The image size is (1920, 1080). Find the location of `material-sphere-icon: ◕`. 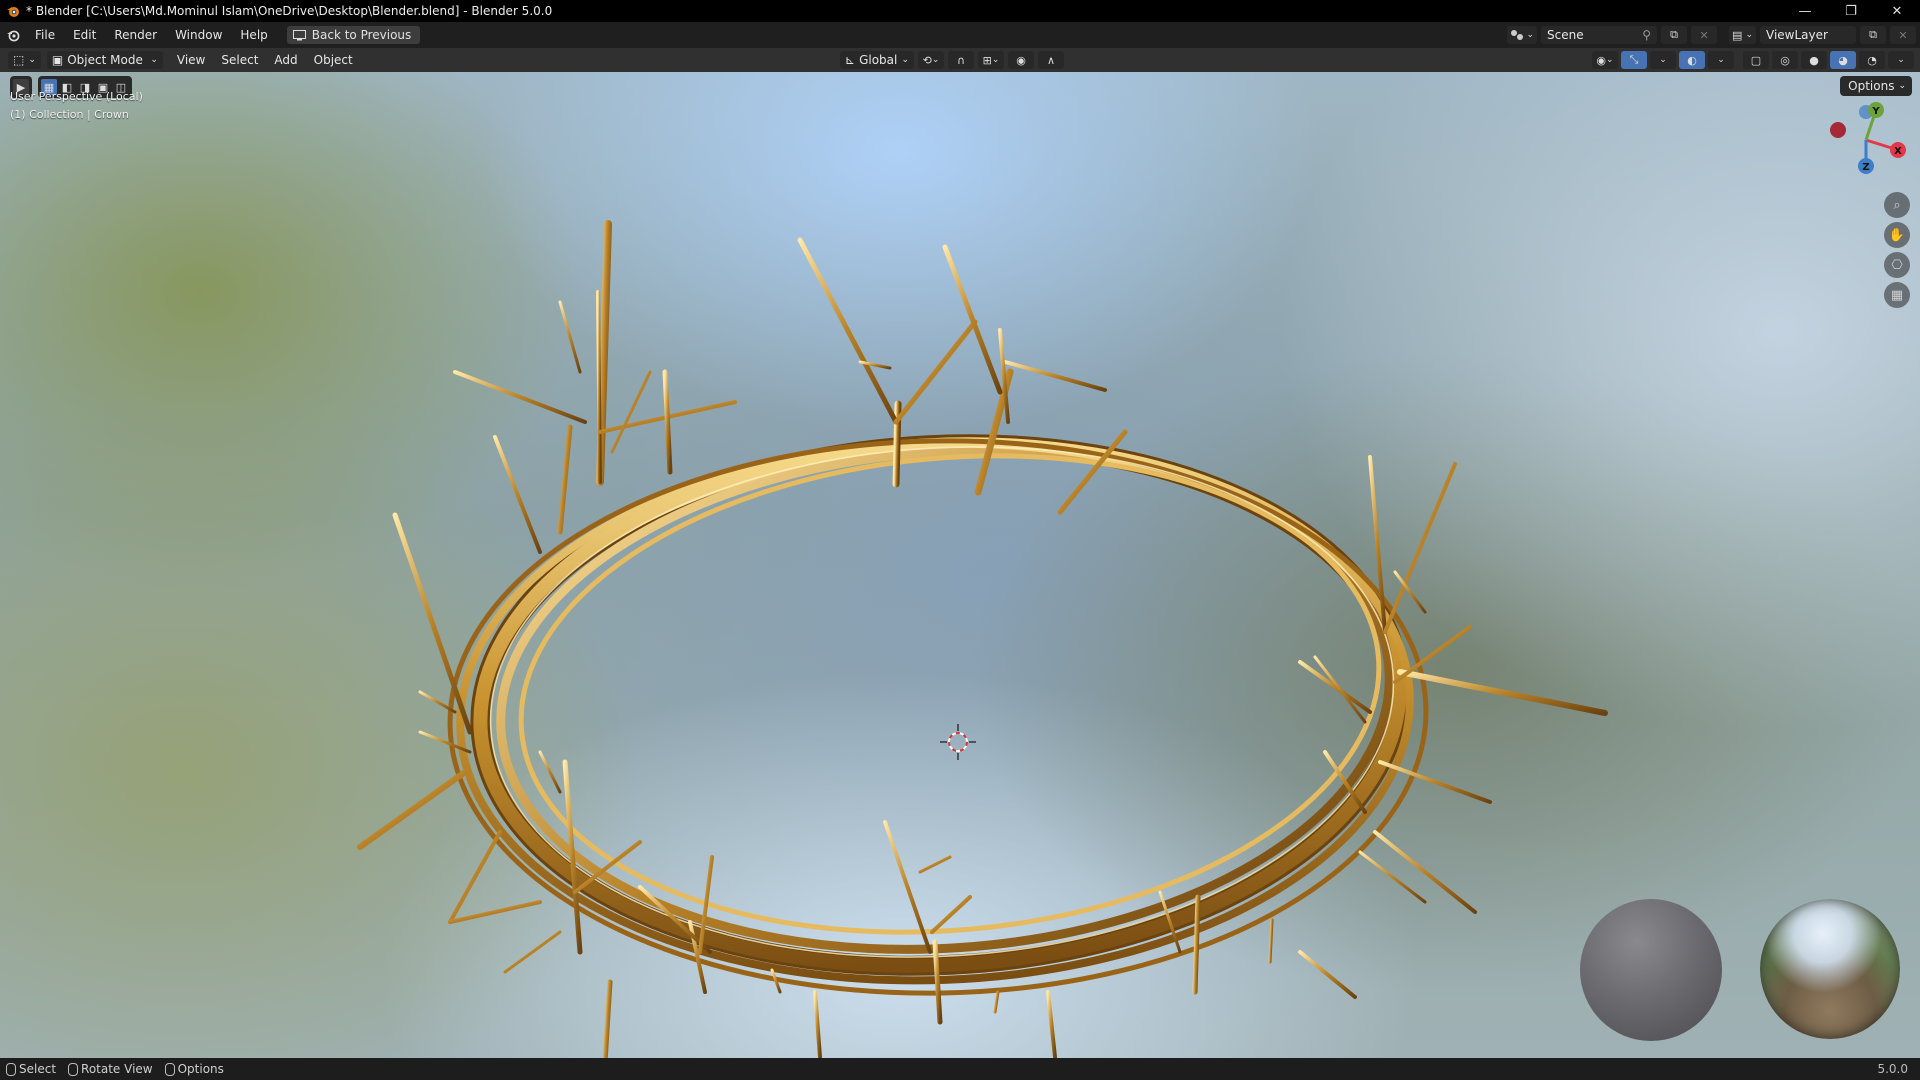

material-sphere-icon: ◕ is located at coordinates (1843, 60).